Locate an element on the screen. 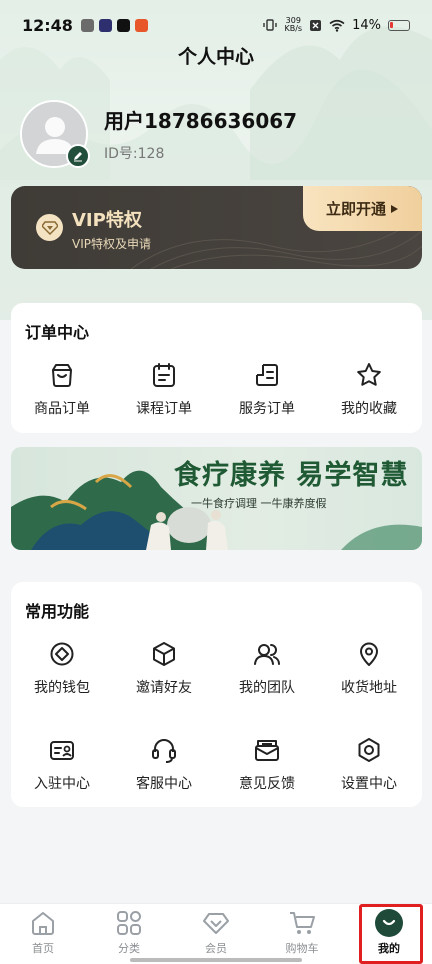 Image resolution: width=432 pixels, height=964 pixels. category-icon is located at coordinates (129, 923).